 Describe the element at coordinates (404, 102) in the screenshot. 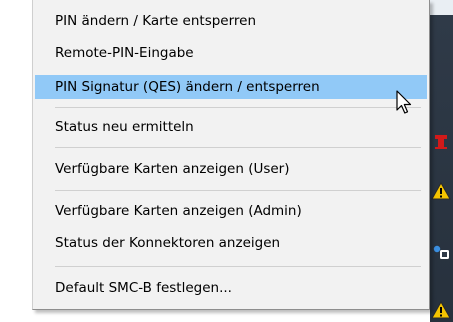

I see `mouse-pointer-icon` at that location.